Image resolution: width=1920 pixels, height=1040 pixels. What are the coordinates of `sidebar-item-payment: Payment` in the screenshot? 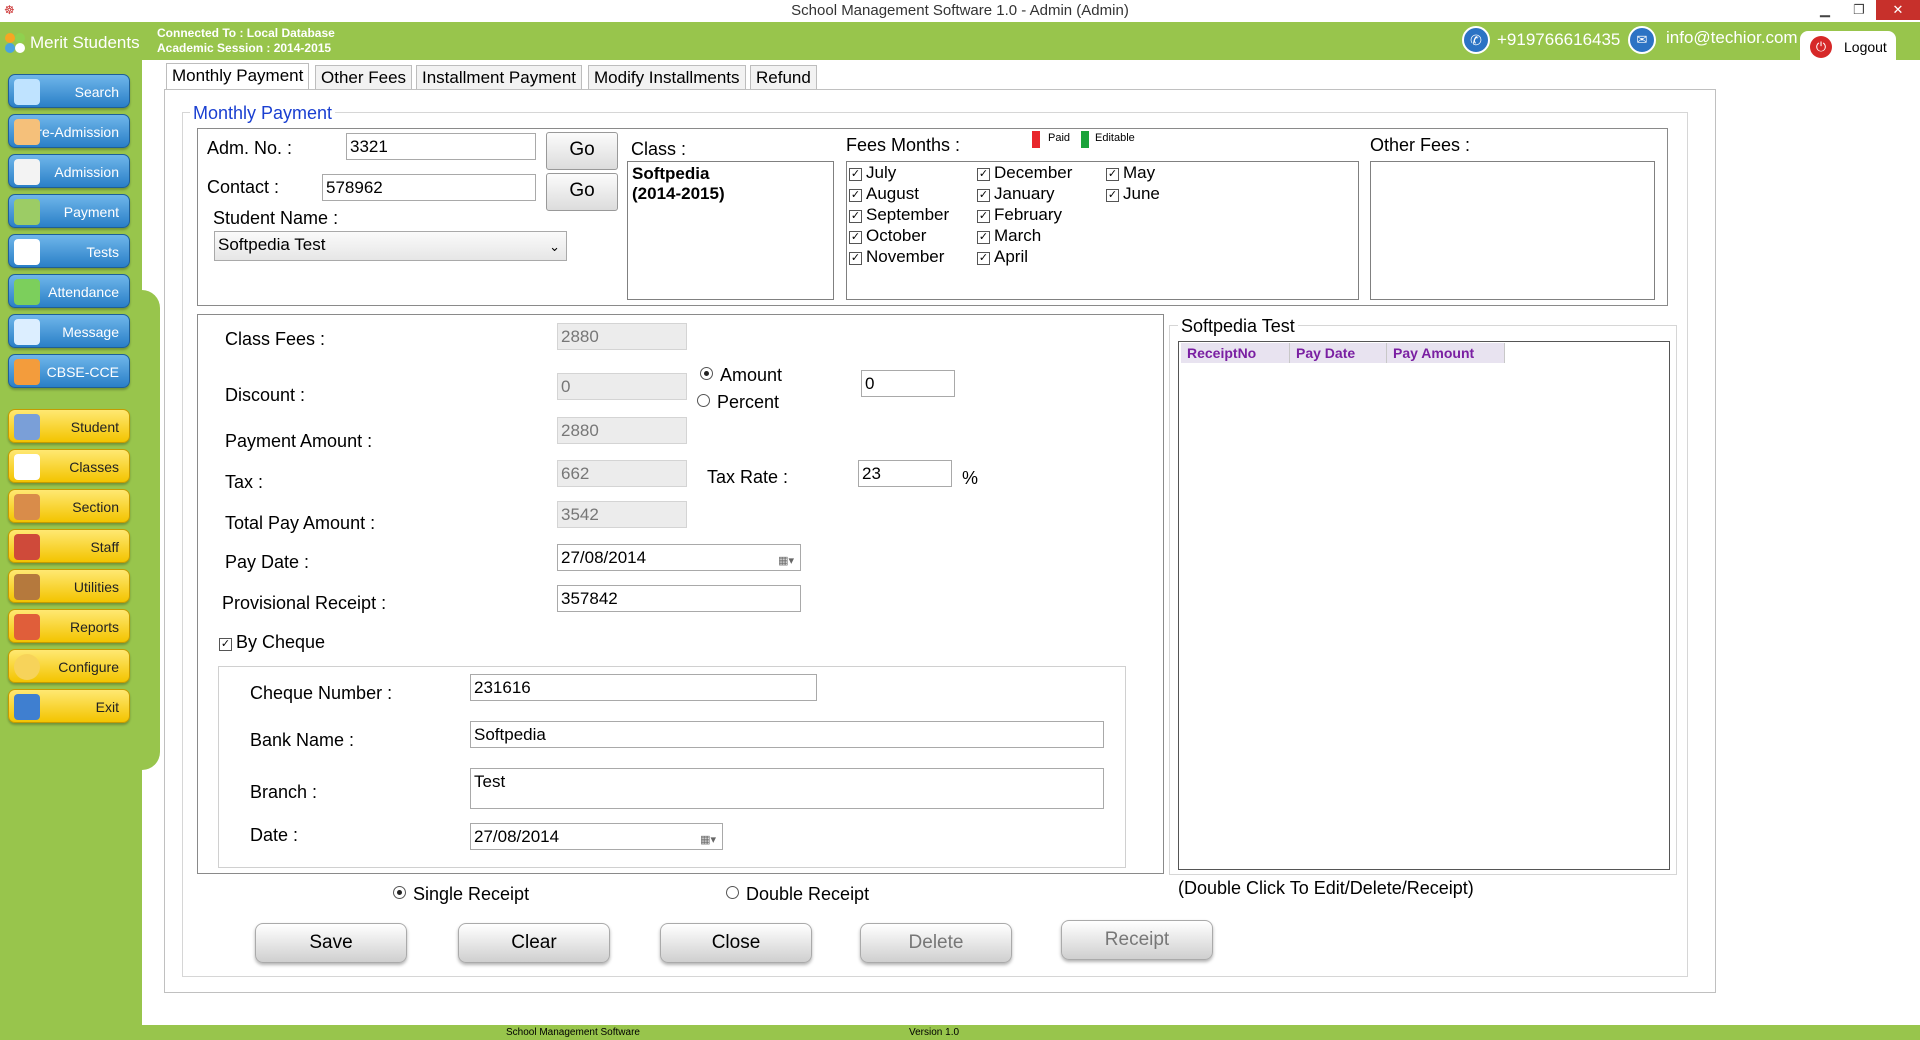 It's located at (69, 211).